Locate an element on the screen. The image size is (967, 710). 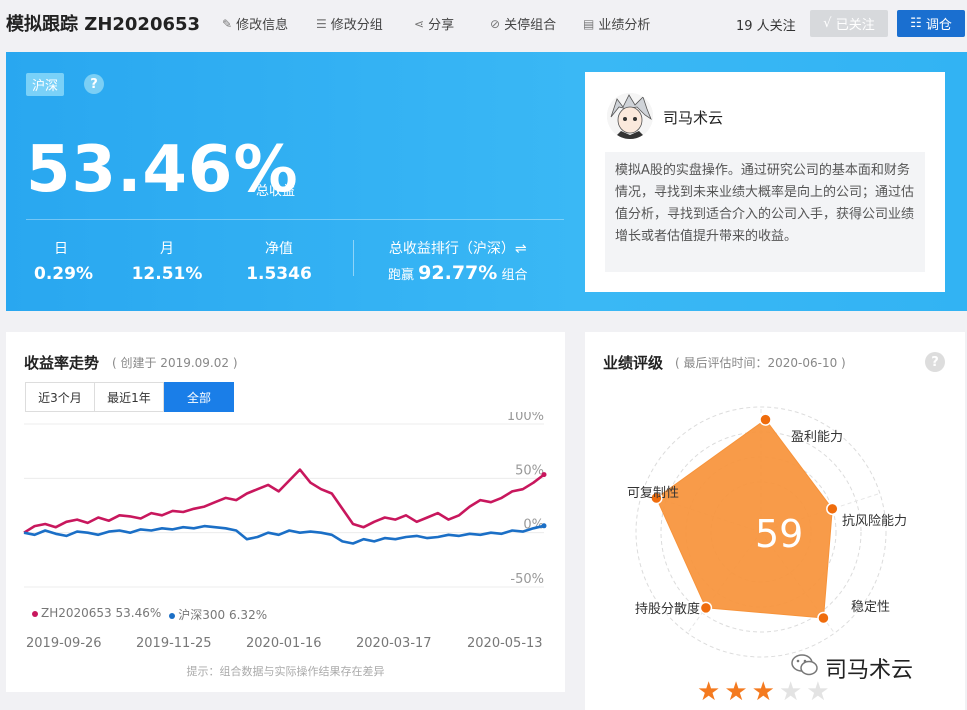
total-return-label: 总收益 is located at coordinates (276, 191).